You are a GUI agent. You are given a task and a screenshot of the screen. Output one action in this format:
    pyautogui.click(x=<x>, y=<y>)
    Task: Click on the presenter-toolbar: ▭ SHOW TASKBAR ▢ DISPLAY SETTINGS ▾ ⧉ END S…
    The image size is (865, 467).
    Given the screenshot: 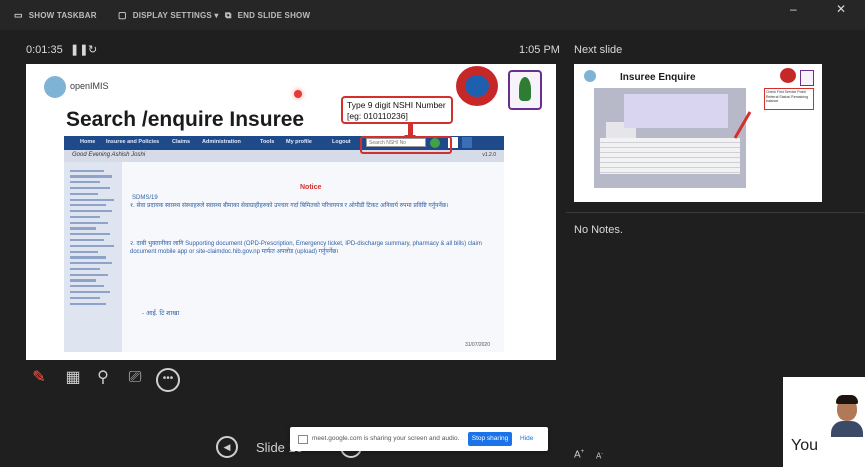 What is the action you would take?
    pyautogui.click(x=432, y=15)
    